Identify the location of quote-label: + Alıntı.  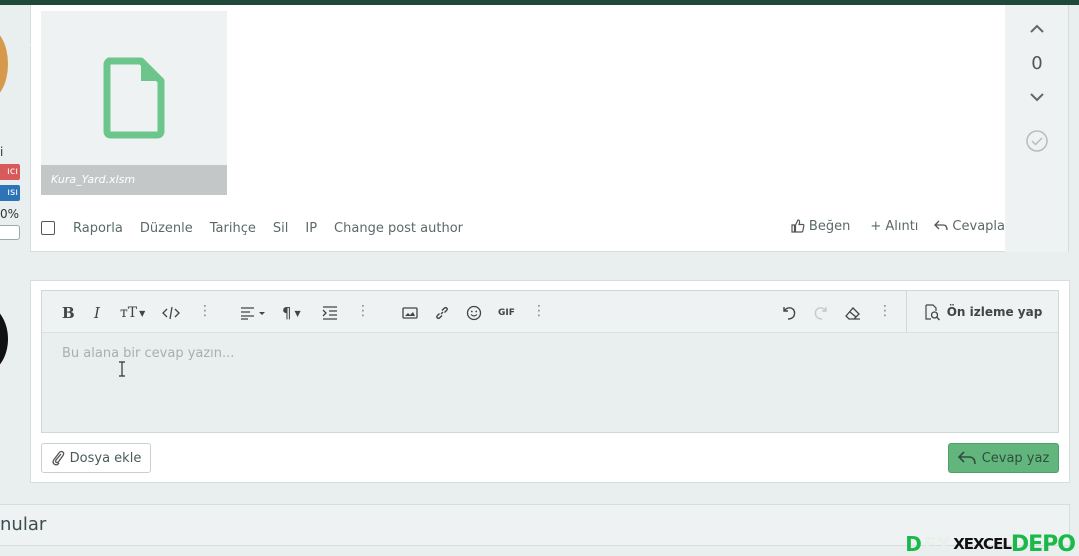
(894, 226).